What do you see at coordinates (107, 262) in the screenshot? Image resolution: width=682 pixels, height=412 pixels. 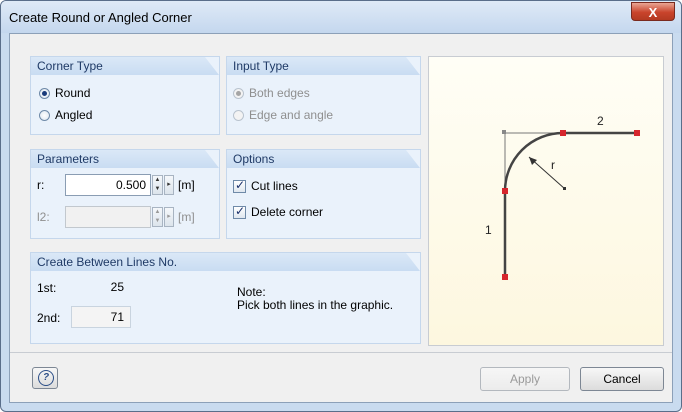 I see `between-lines-title: Create Between Lines No.` at bounding box center [107, 262].